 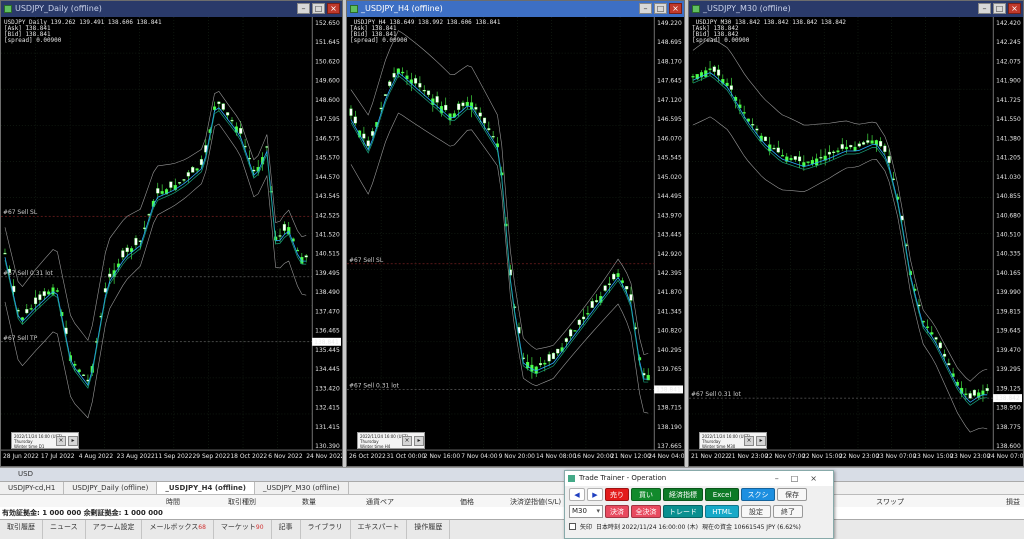 I want to click on chart-tab-active: _USDJPY_H4 (offline), so click(x=206, y=488).